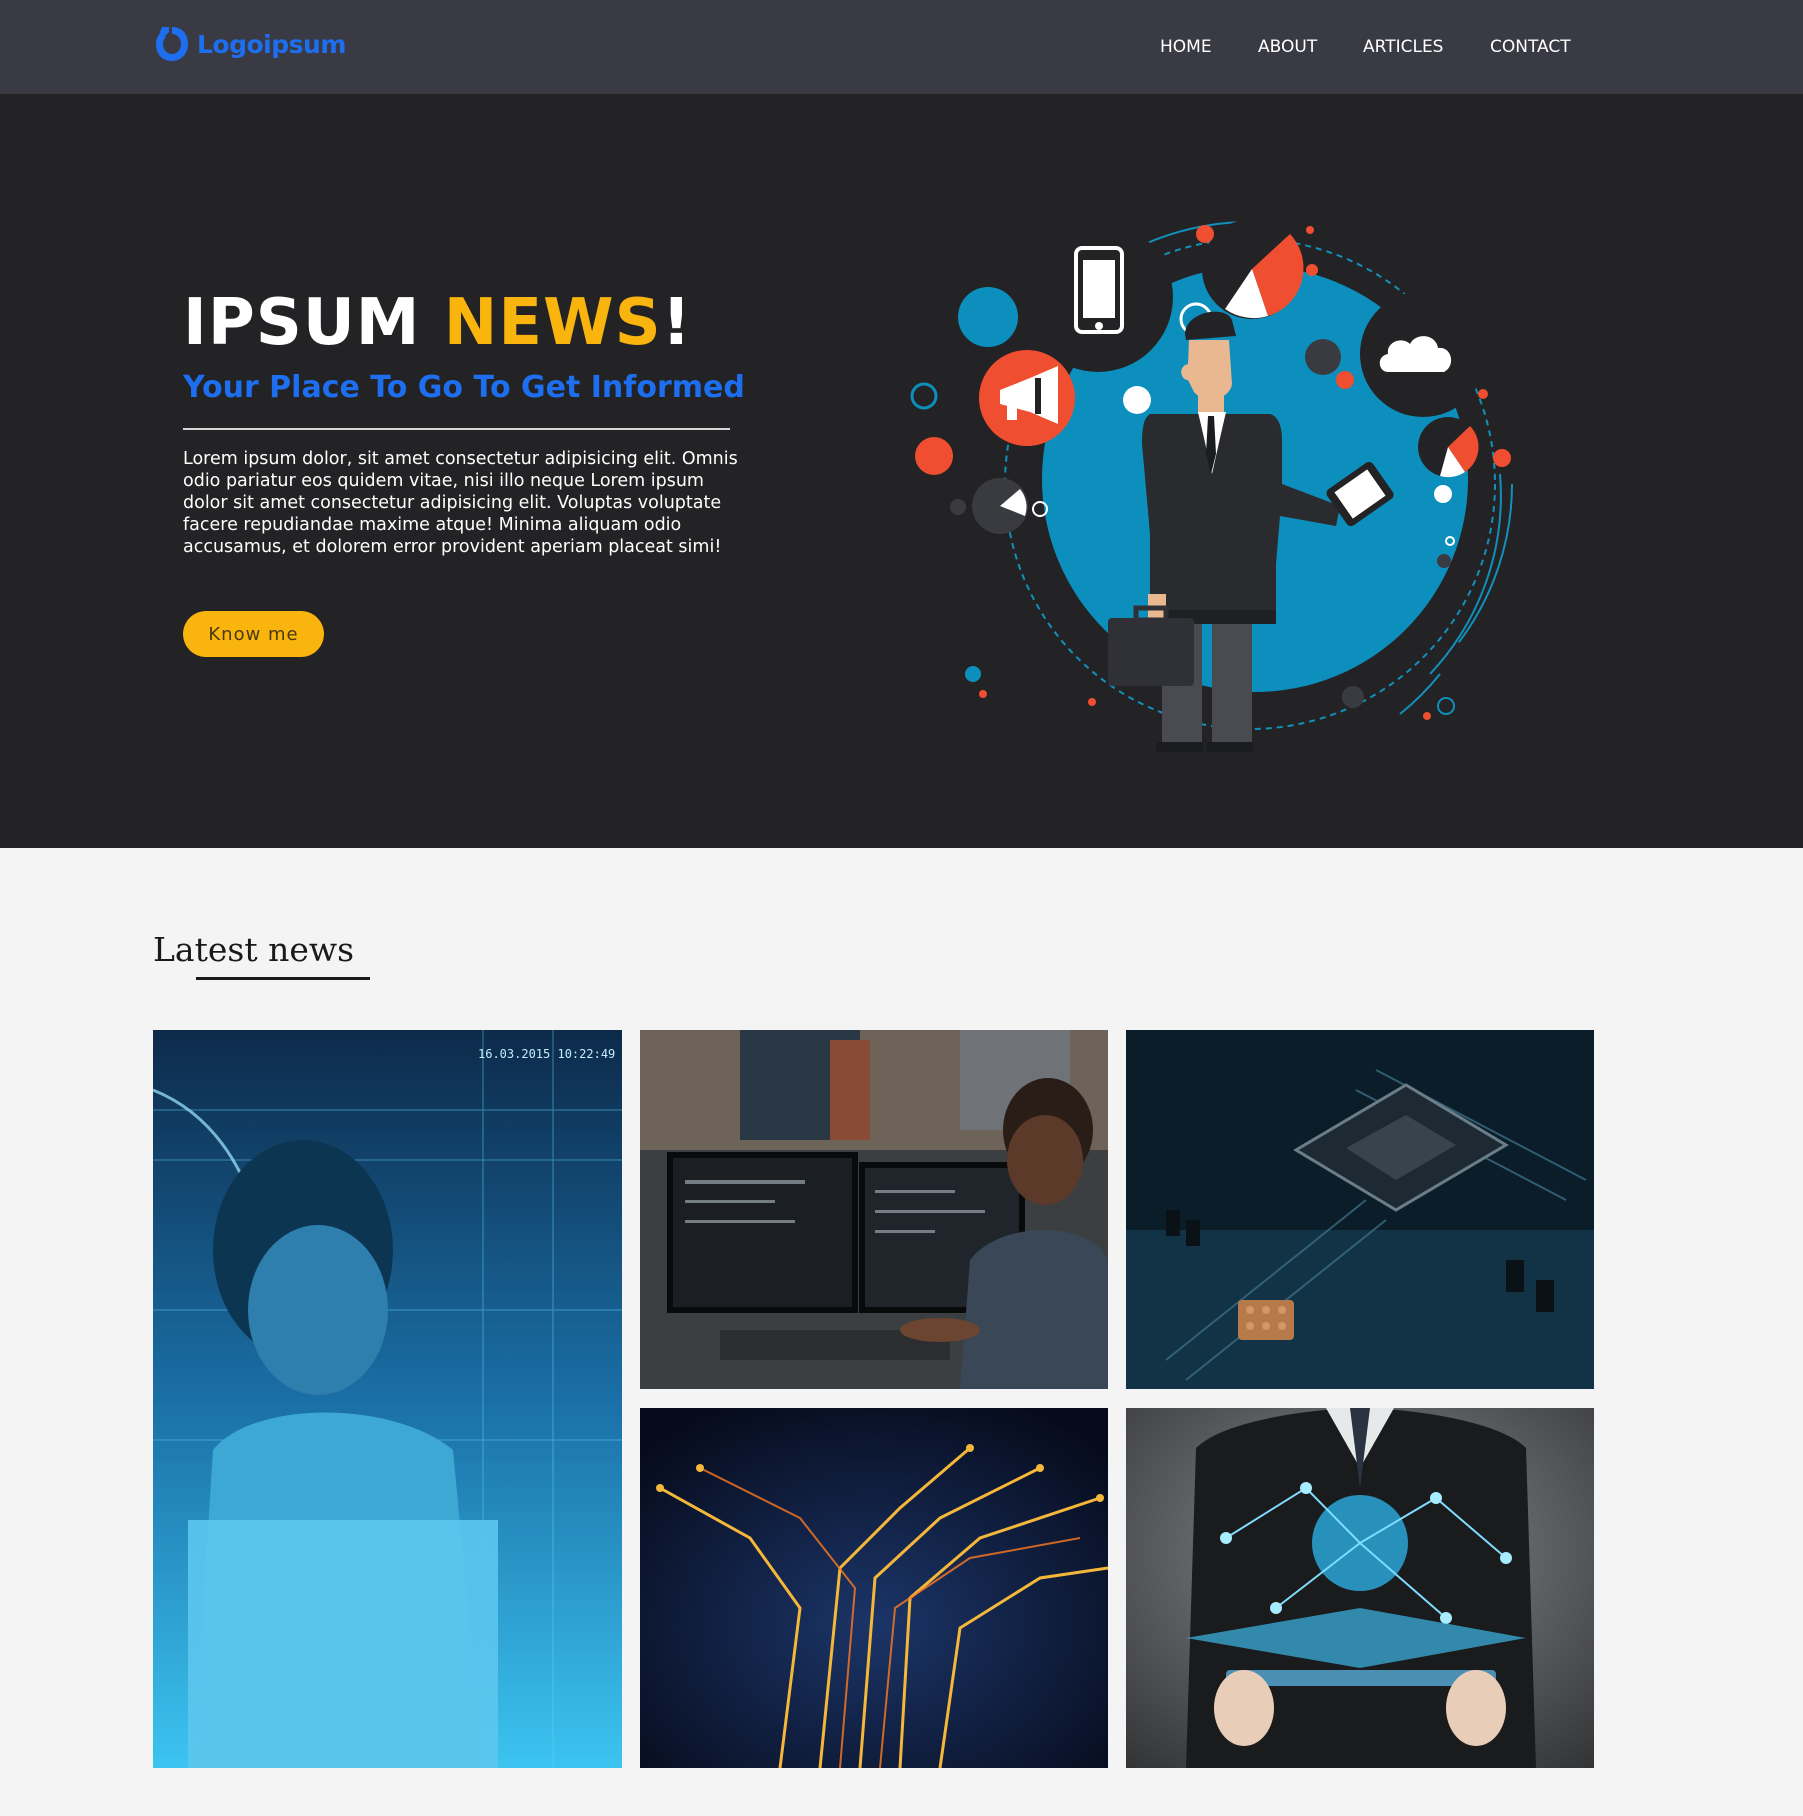 The width and height of the screenshot is (1803, 1816). What do you see at coordinates (456, 429) in the screenshot?
I see `hero-divider` at bounding box center [456, 429].